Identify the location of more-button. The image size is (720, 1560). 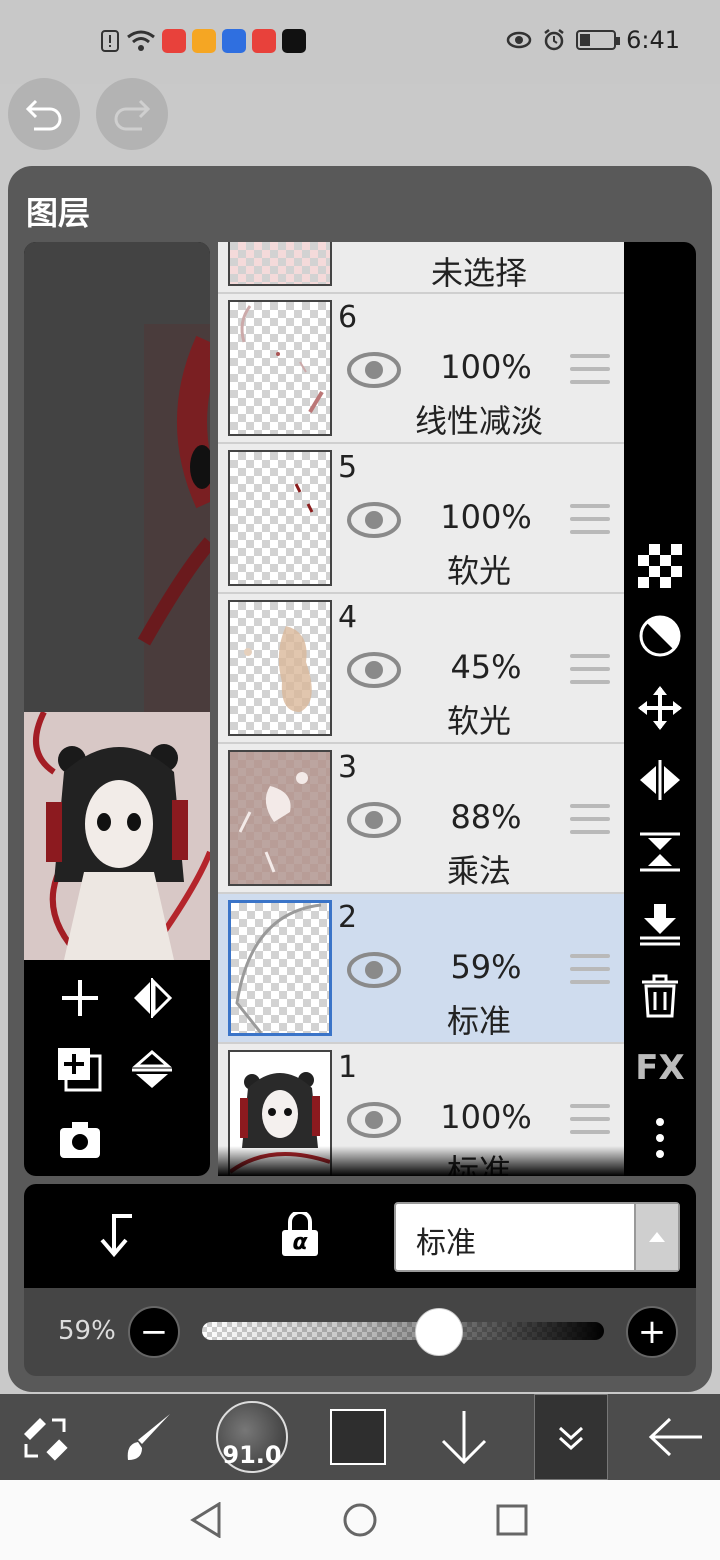
(660, 1138).